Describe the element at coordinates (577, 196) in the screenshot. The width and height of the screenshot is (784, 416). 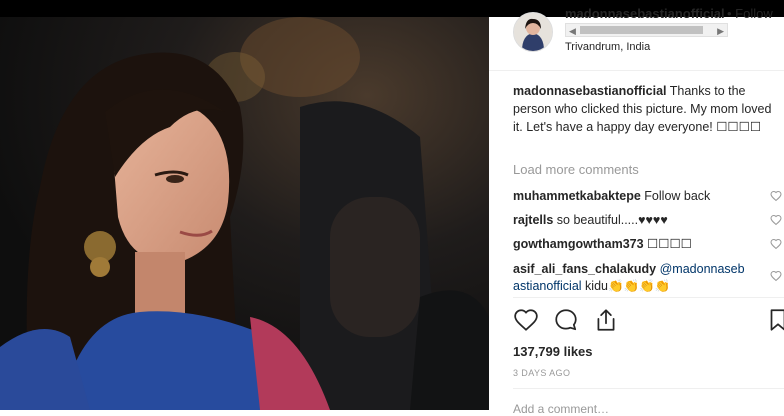
I see `comment-username: muhammetkabaktepe` at that location.